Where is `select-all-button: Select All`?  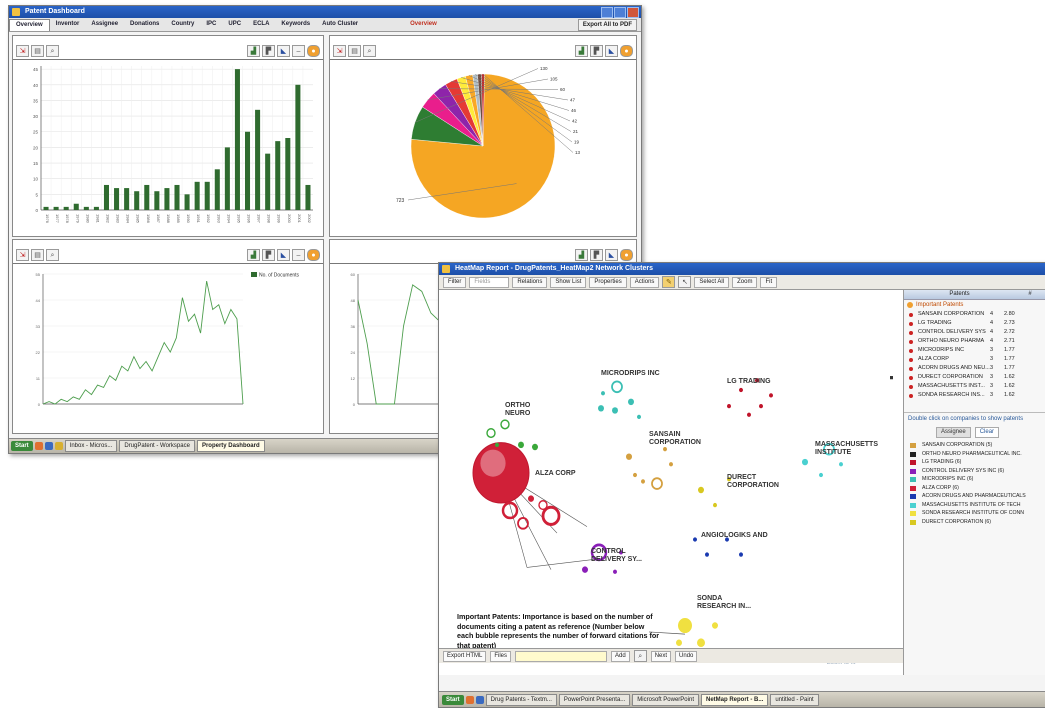
select-all-button: Select All is located at coordinates (712, 282).